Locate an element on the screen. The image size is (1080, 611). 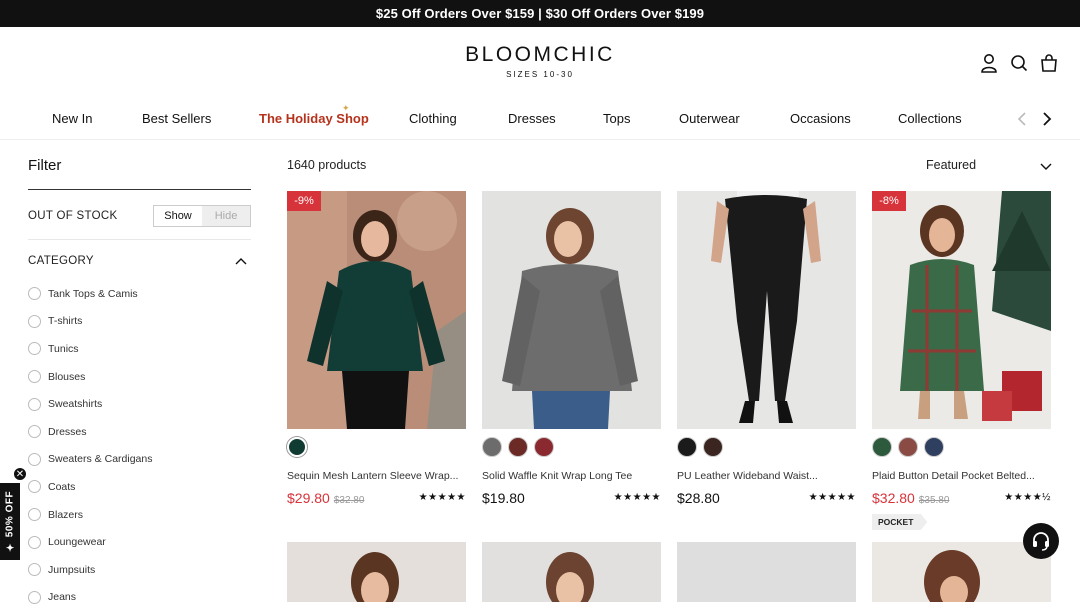
headset-icon is located at coordinates (1041, 541).